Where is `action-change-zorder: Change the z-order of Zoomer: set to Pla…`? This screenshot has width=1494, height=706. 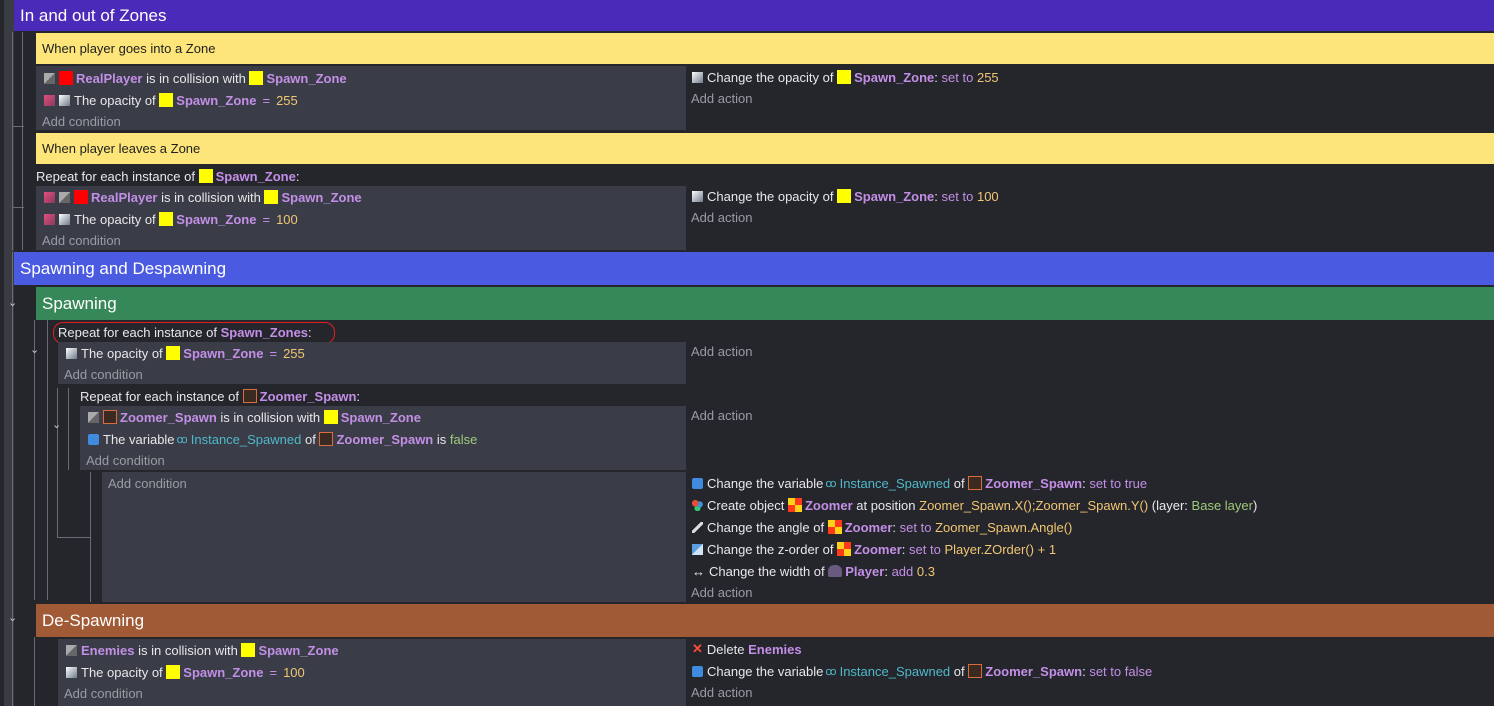 action-change-zorder: Change the z-order of Zoomer: set to Pla… is located at coordinates (874, 549).